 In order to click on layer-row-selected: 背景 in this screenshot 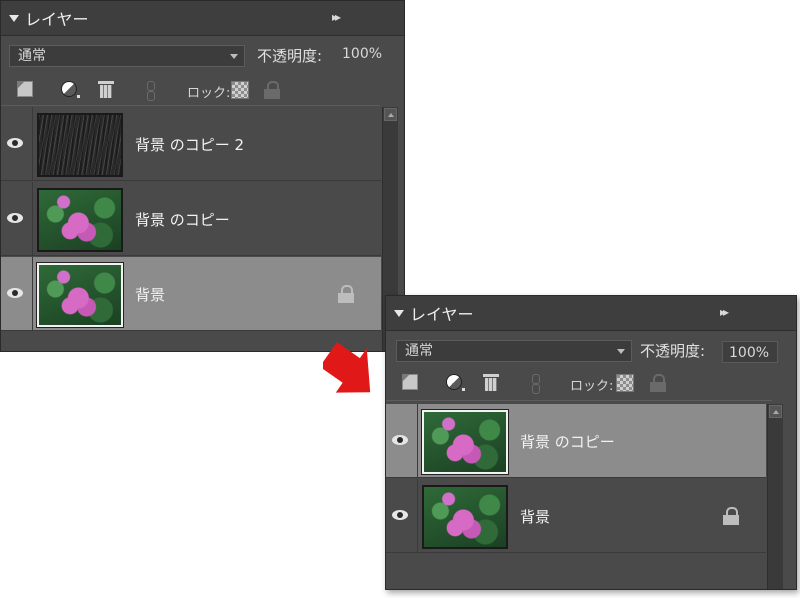, I will do `click(191, 294)`.